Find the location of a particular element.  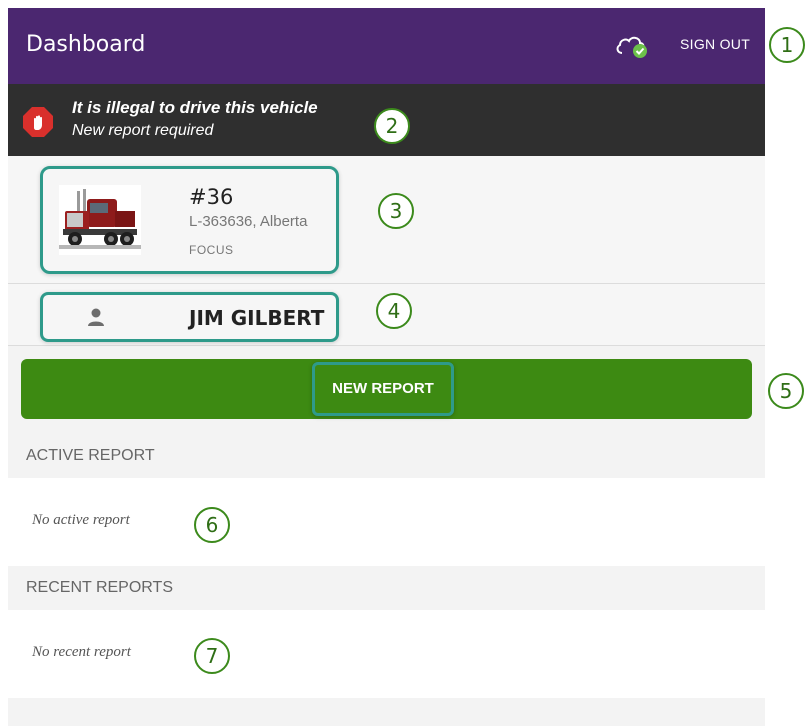

active-report-heading: ACTIVE REPORT is located at coordinates (90, 455).